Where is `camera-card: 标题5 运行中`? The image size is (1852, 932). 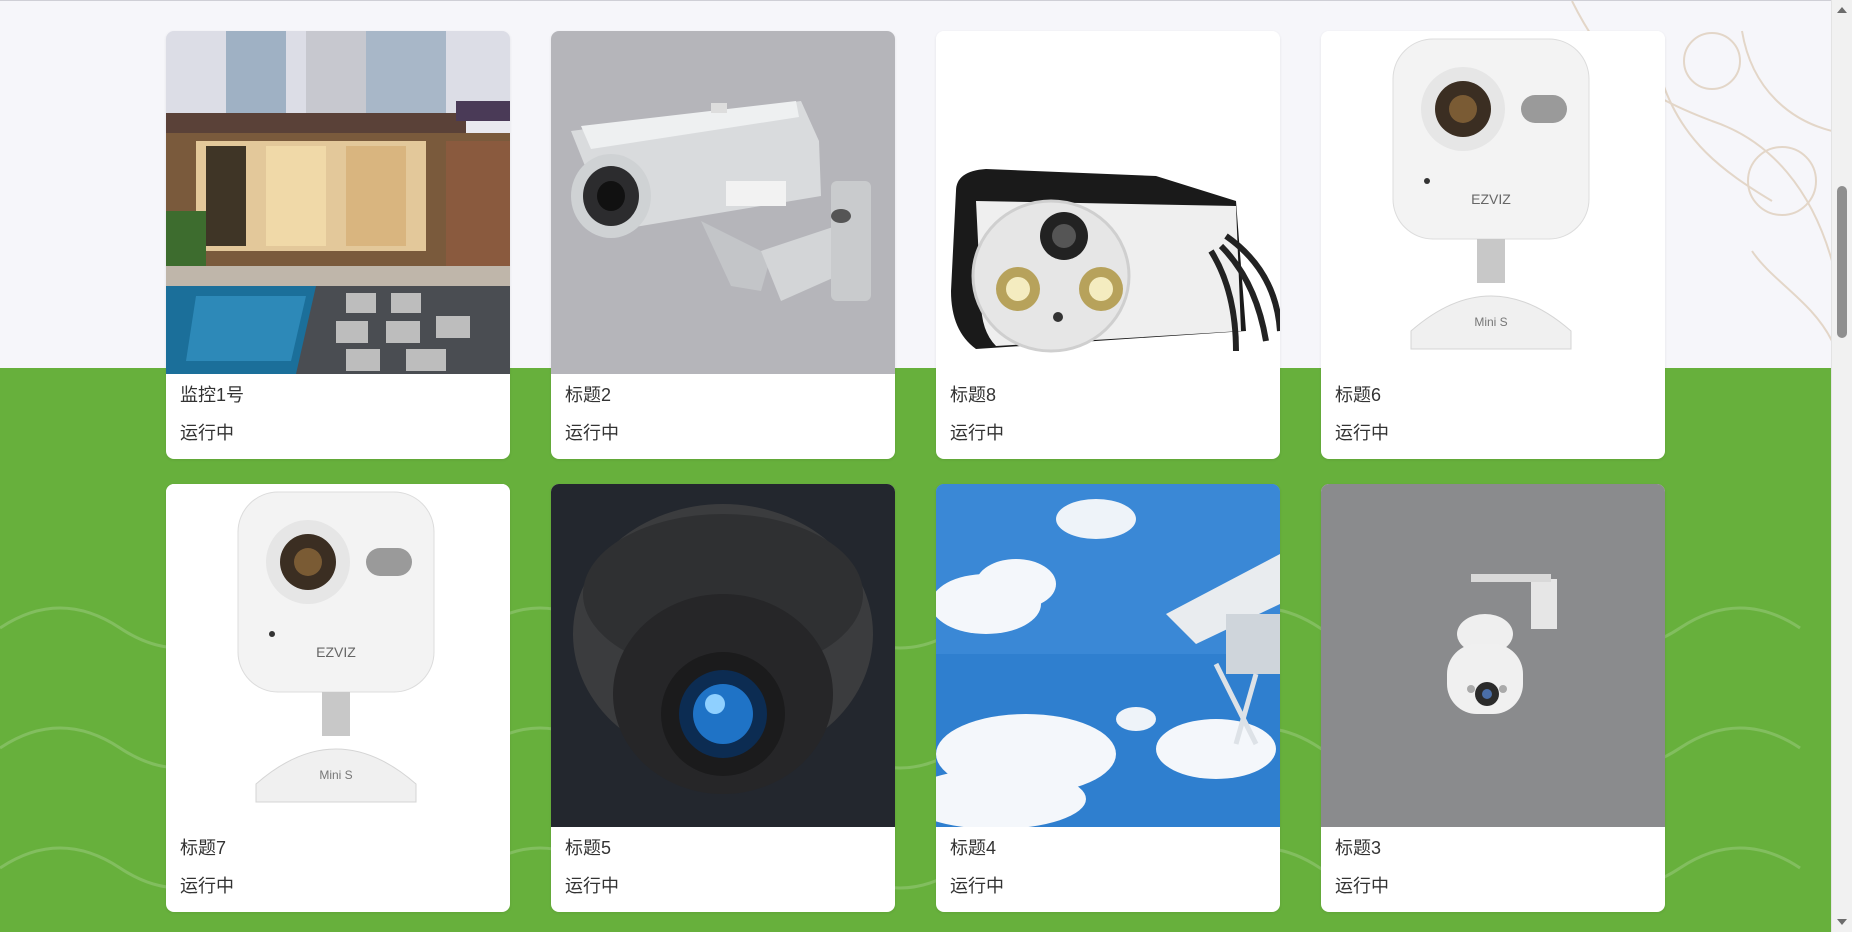
camera-card: 标题5 运行中 is located at coordinates (723, 698).